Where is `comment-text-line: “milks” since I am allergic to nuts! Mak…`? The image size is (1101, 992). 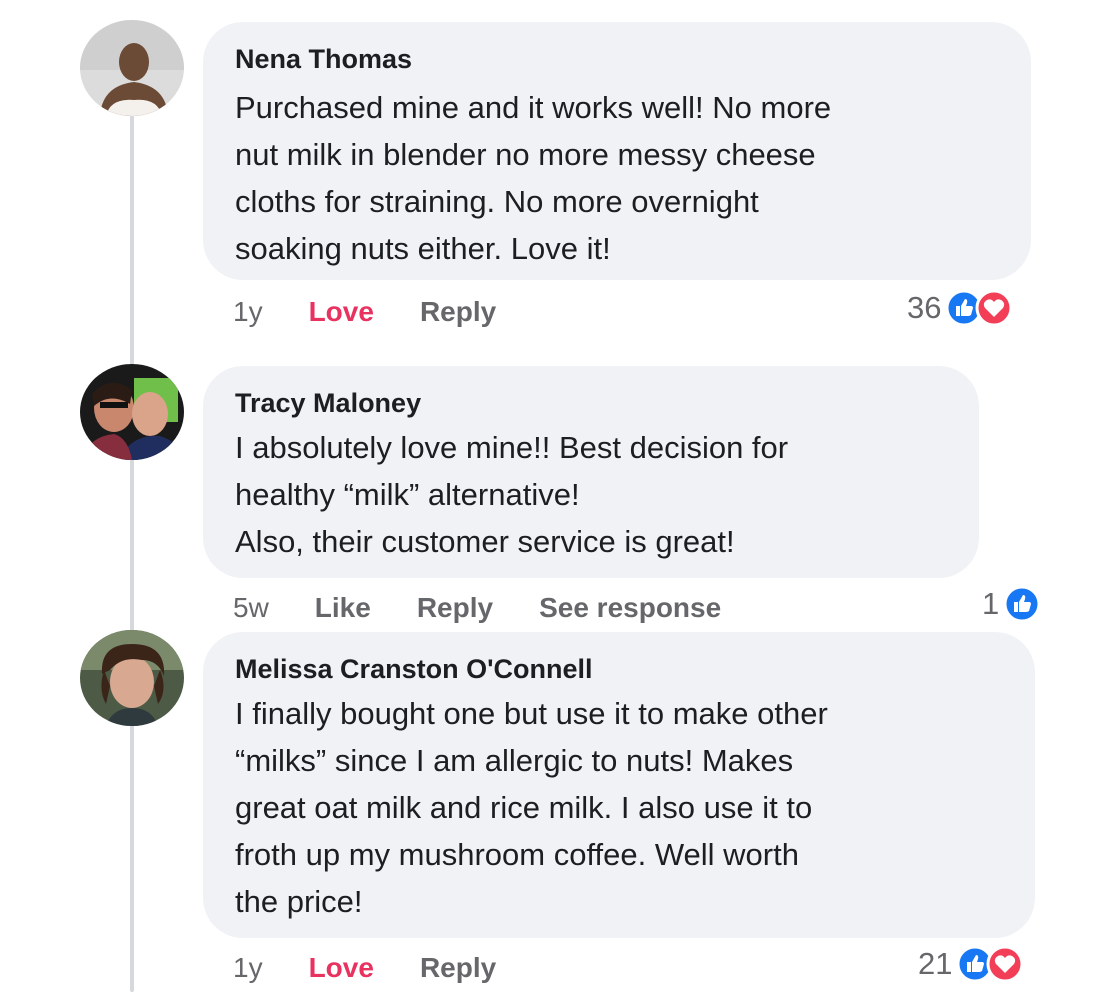
comment-text-line: “milks” since I am allergic to nuts! Mak… is located at coordinates (514, 760).